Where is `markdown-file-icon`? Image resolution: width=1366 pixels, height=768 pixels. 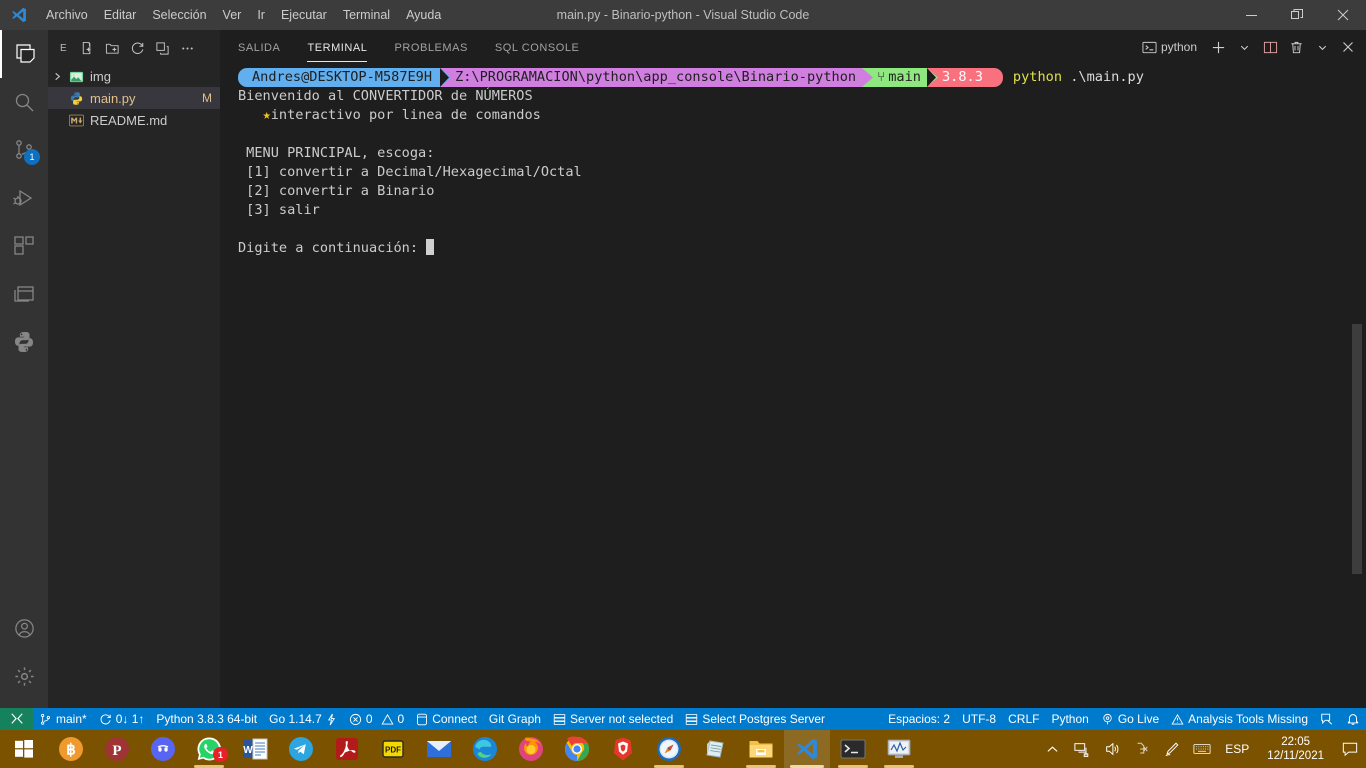 markdown-file-icon is located at coordinates (76, 120).